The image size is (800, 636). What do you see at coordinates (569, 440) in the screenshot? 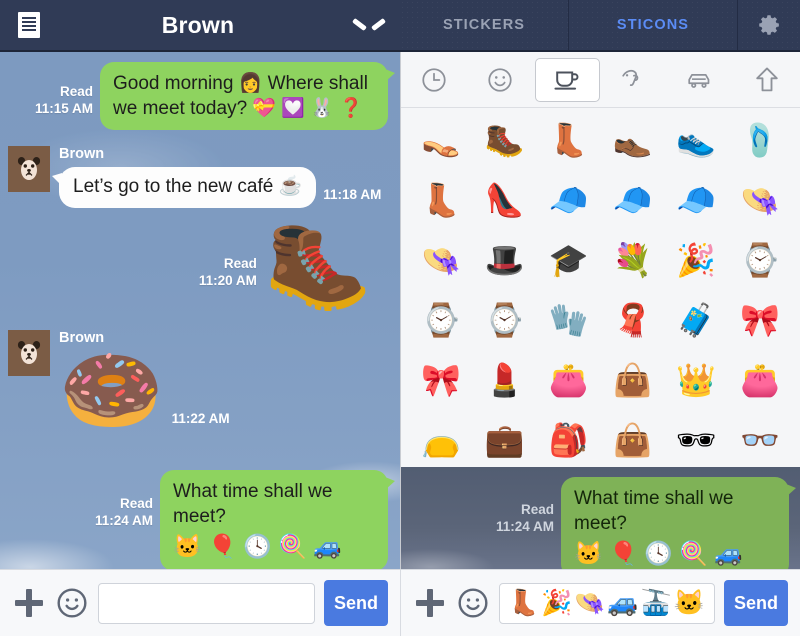
I see `blue-backpack-sticker: 🎒` at bounding box center [569, 440].